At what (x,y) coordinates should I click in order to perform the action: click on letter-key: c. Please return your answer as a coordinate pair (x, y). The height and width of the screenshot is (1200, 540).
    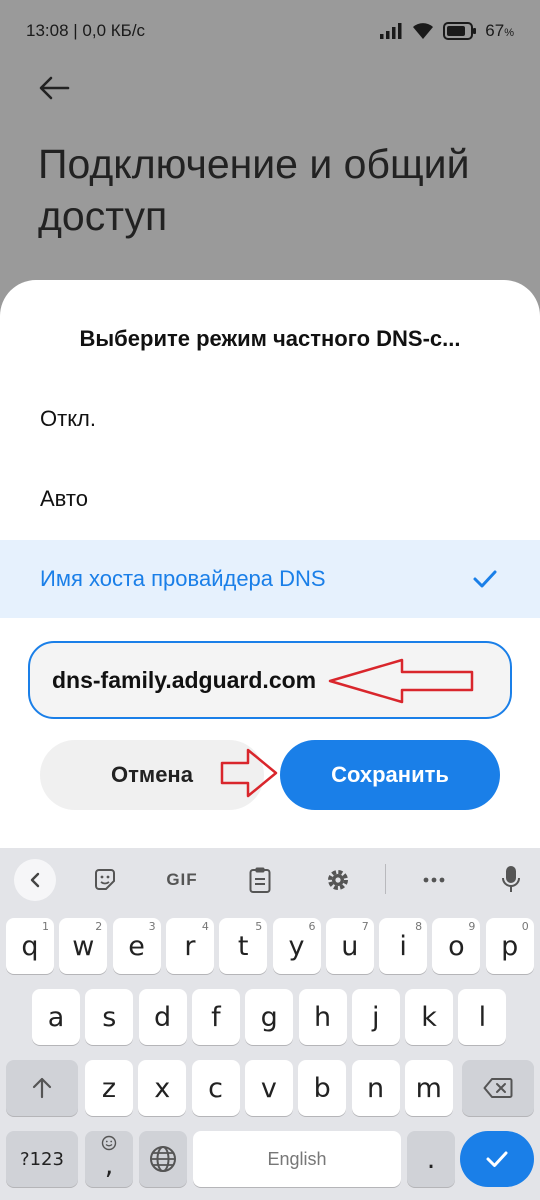
    Looking at the image, I should click on (215, 1088).